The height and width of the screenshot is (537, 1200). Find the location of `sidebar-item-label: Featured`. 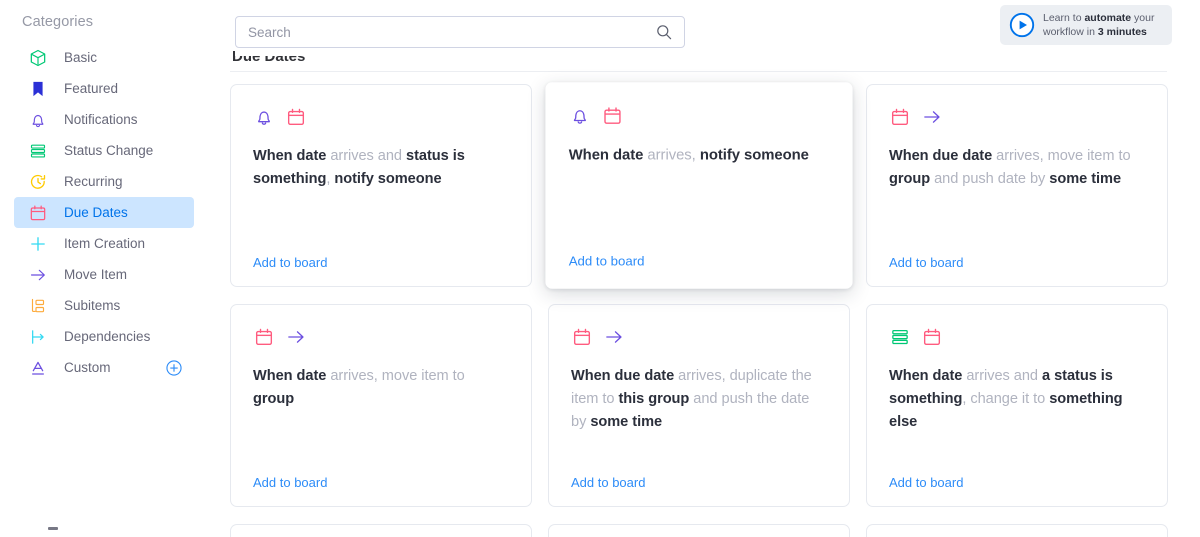

sidebar-item-label: Featured is located at coordinates (91, 88).